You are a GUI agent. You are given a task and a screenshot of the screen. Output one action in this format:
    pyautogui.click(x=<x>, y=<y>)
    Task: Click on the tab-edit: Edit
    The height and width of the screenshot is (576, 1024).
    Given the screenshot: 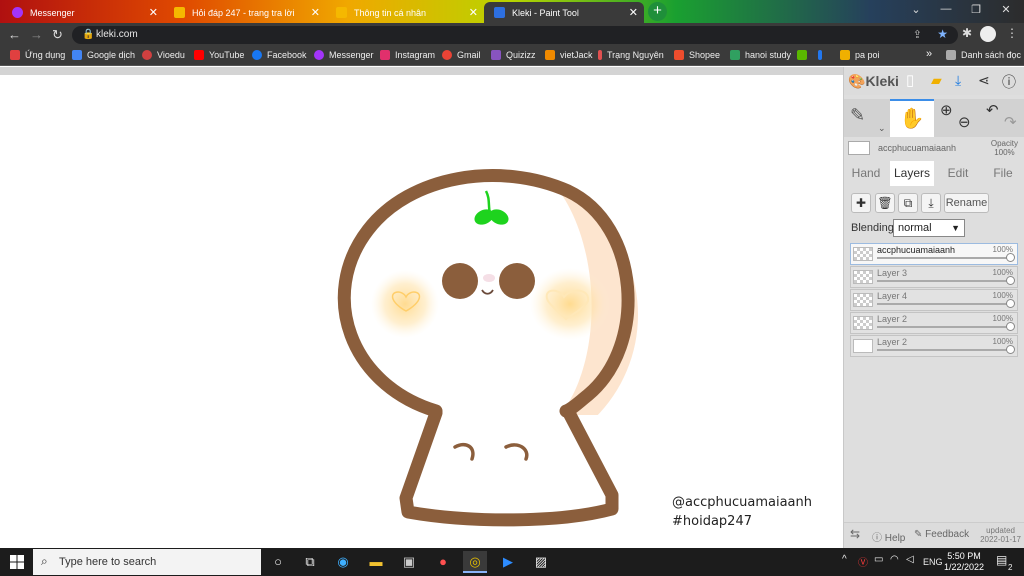 What is the action you would take?
    pyautogui.click(x=958, y=173)
    